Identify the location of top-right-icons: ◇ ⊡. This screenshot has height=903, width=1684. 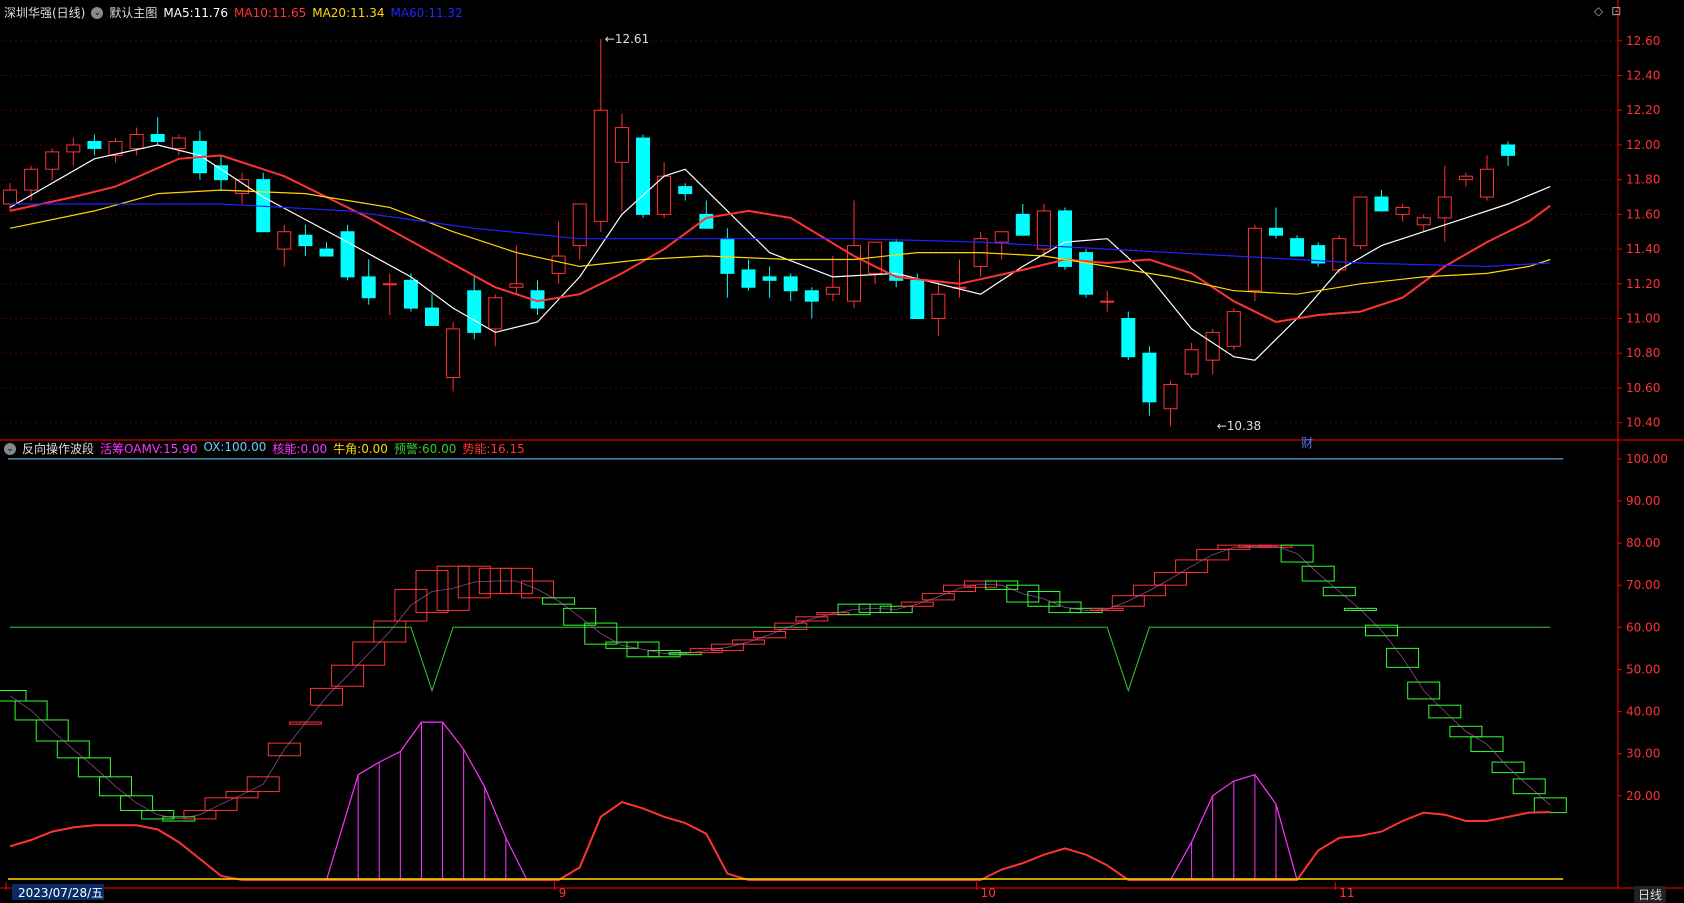
(1607, 11).